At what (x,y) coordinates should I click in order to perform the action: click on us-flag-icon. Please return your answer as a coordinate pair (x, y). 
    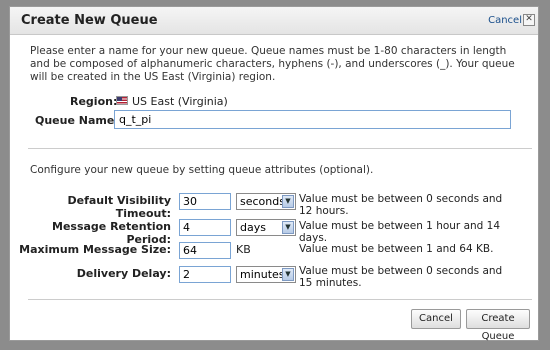
    Looking at the image, I should click on (122, 100).